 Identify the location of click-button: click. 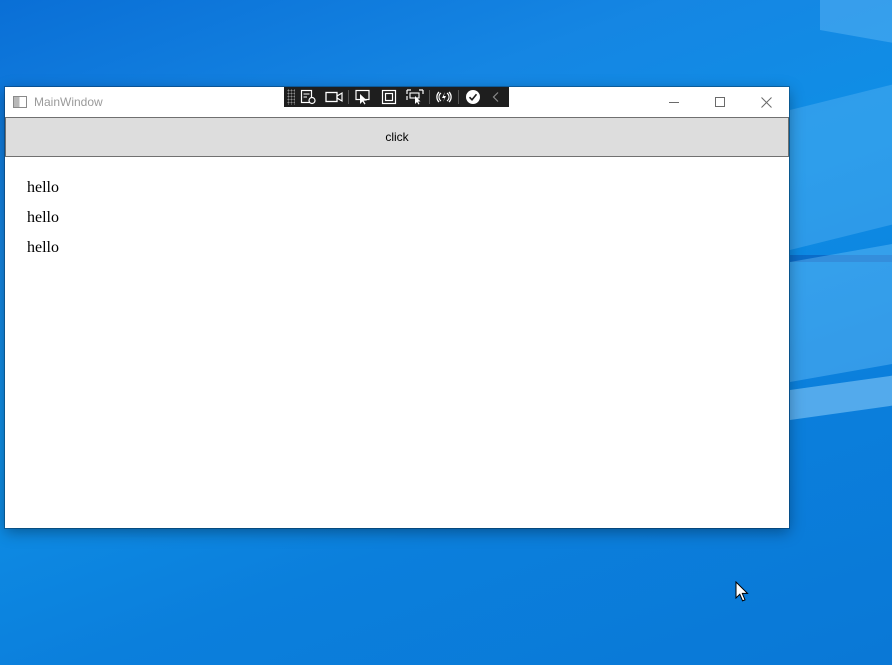
(397, 137).